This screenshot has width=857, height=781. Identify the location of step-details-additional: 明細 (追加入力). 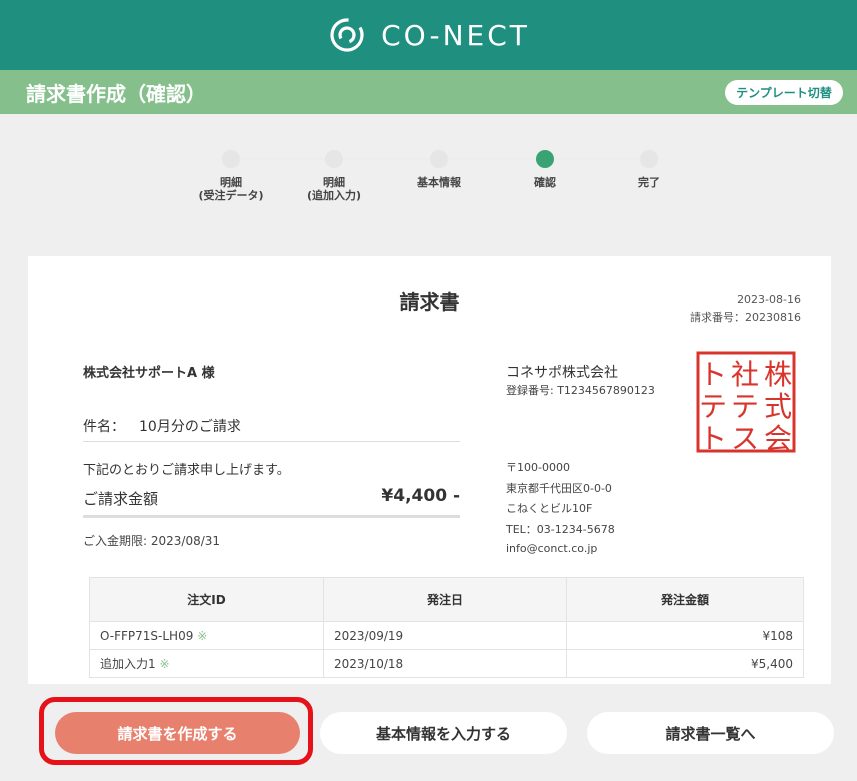
(334, 175).